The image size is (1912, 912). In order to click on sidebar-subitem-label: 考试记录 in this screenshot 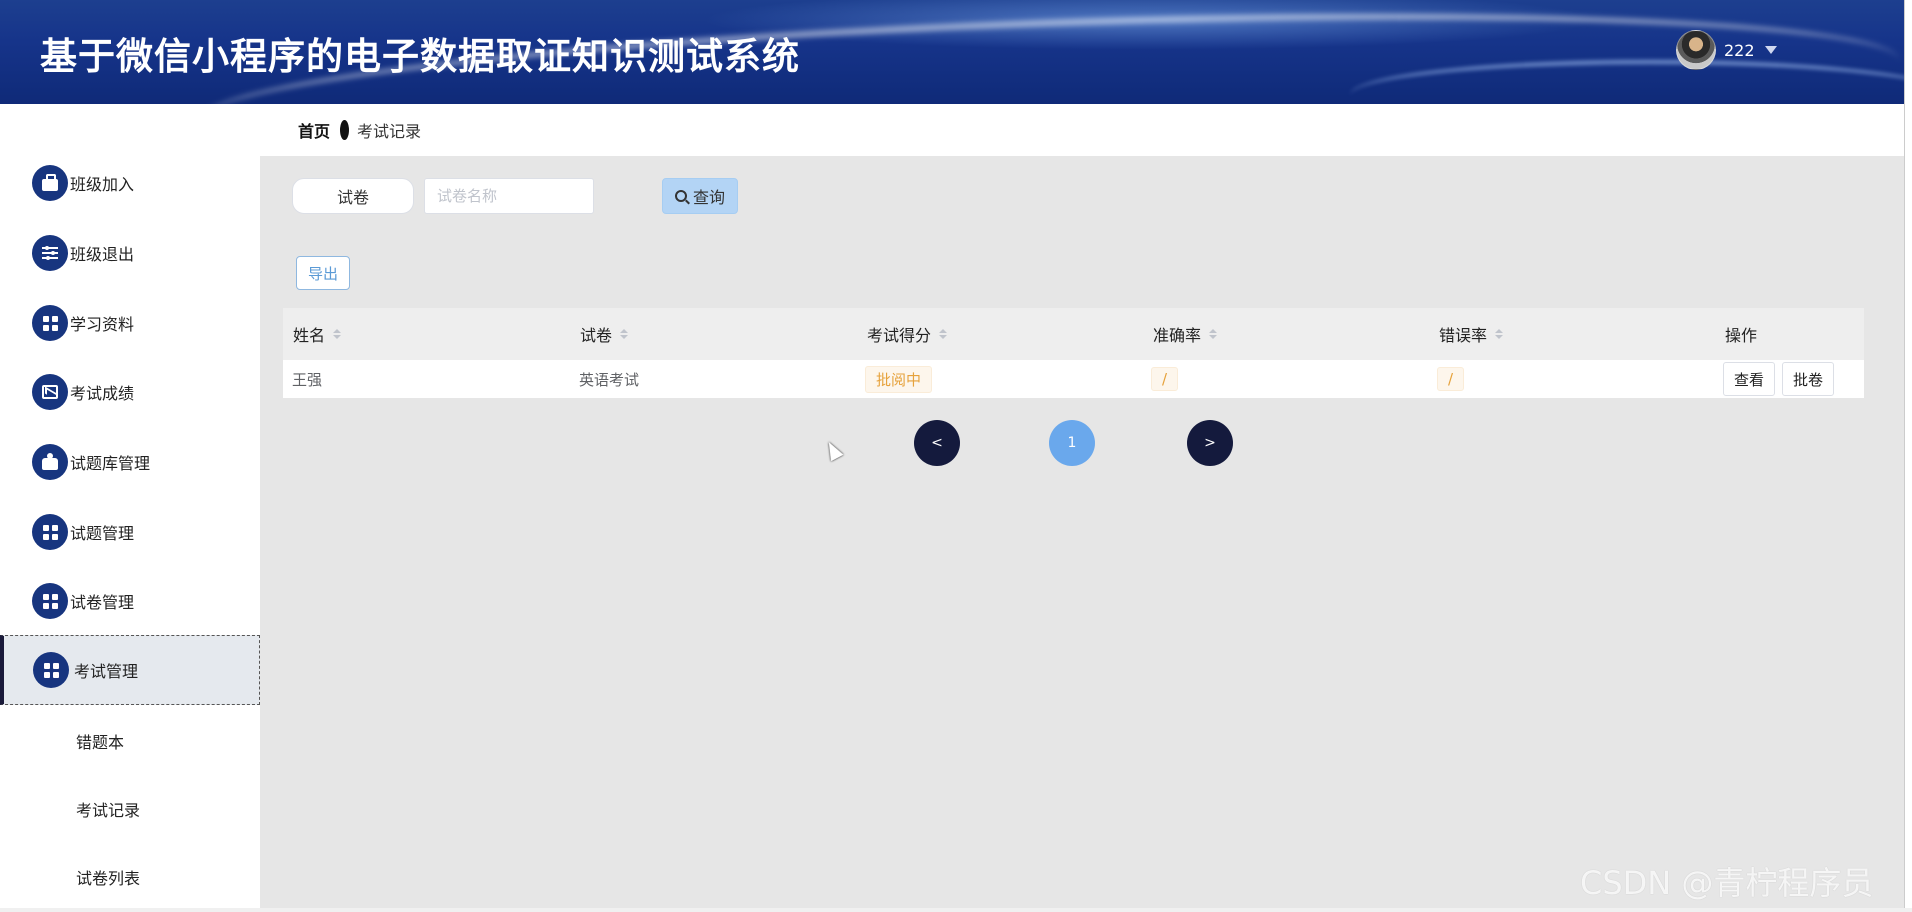, I will do `click(108, 810)`.